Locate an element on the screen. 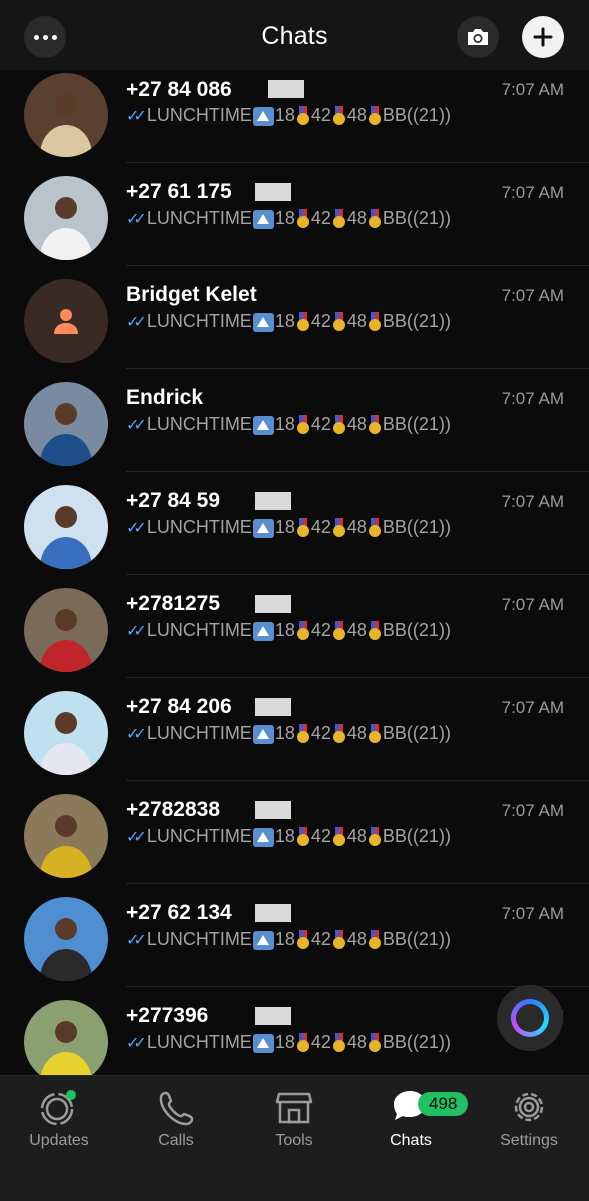  new-chat-button is located at coordinates (543, 37).